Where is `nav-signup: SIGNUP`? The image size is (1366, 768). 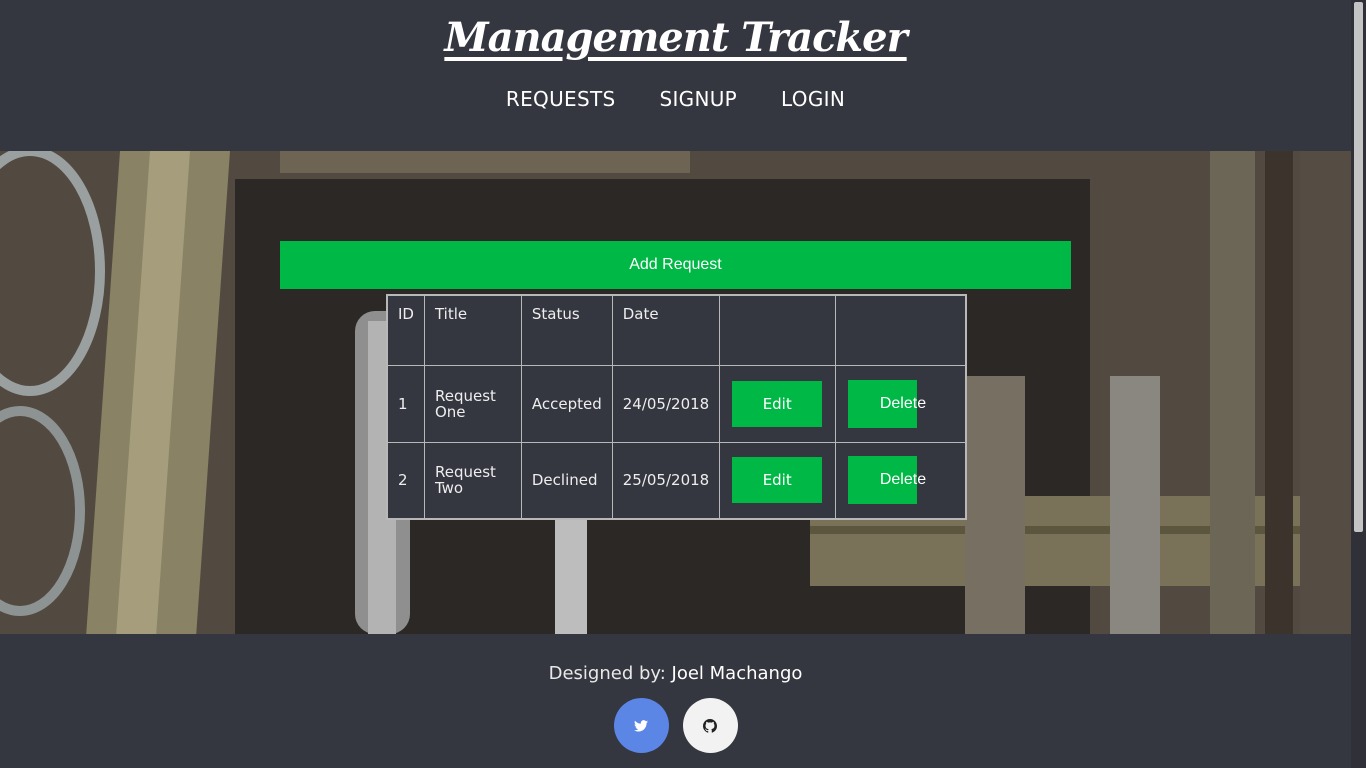
nav-signup: SIGNUP is located at coordinates (698, 99).